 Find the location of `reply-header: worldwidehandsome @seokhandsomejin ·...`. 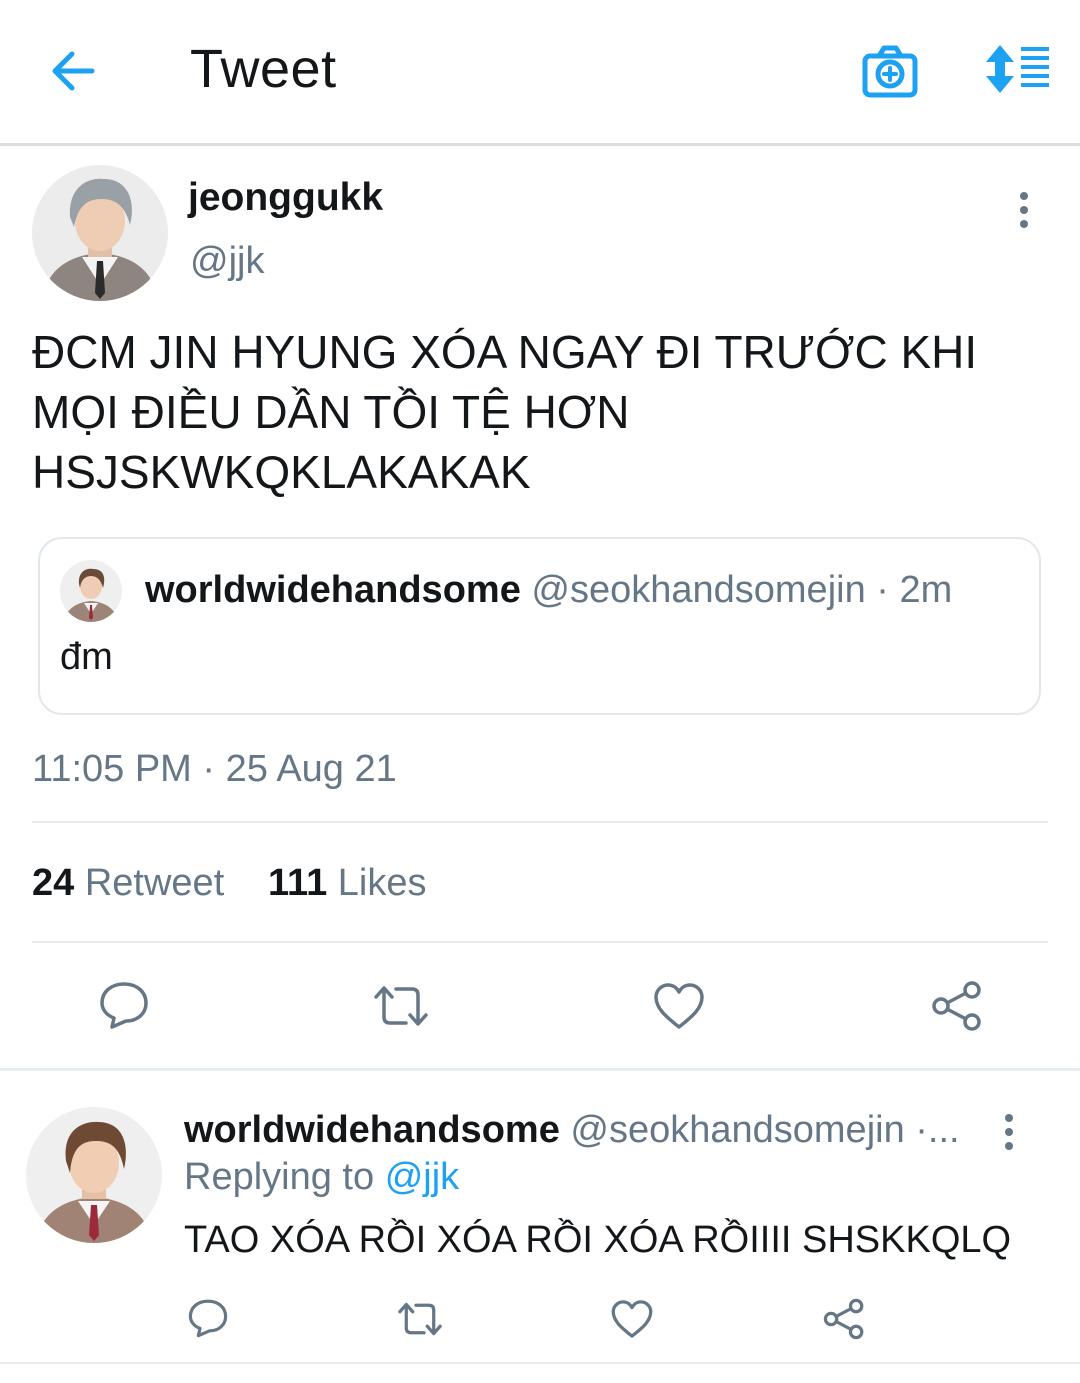

reply-header: worldwidehandsome @seokhandsomejin ·... is located at coordinates (572, 1130).